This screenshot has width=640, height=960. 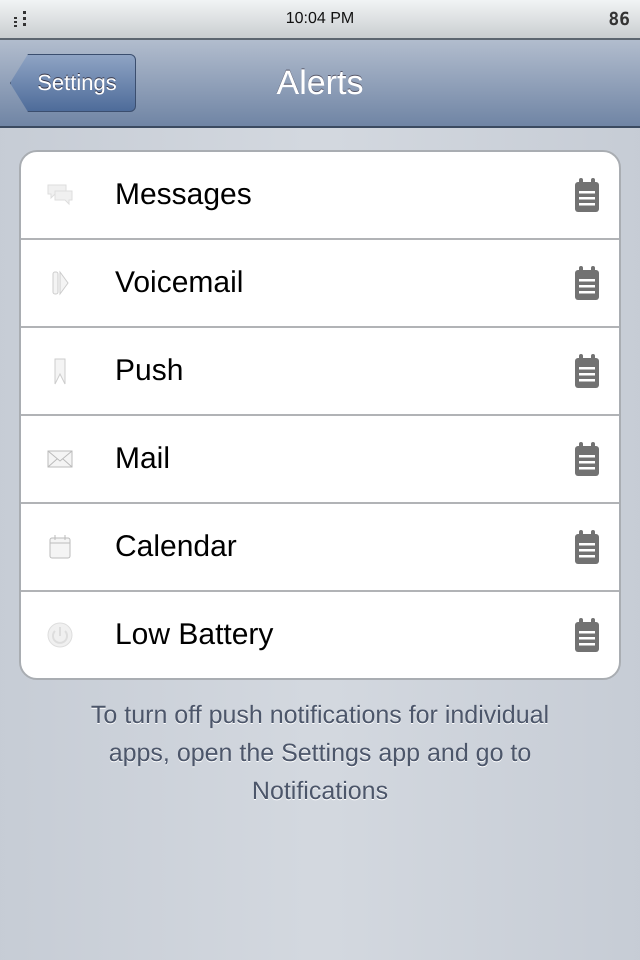 I want to click on alert-label: Voicemail, so click(x=179, y=283).